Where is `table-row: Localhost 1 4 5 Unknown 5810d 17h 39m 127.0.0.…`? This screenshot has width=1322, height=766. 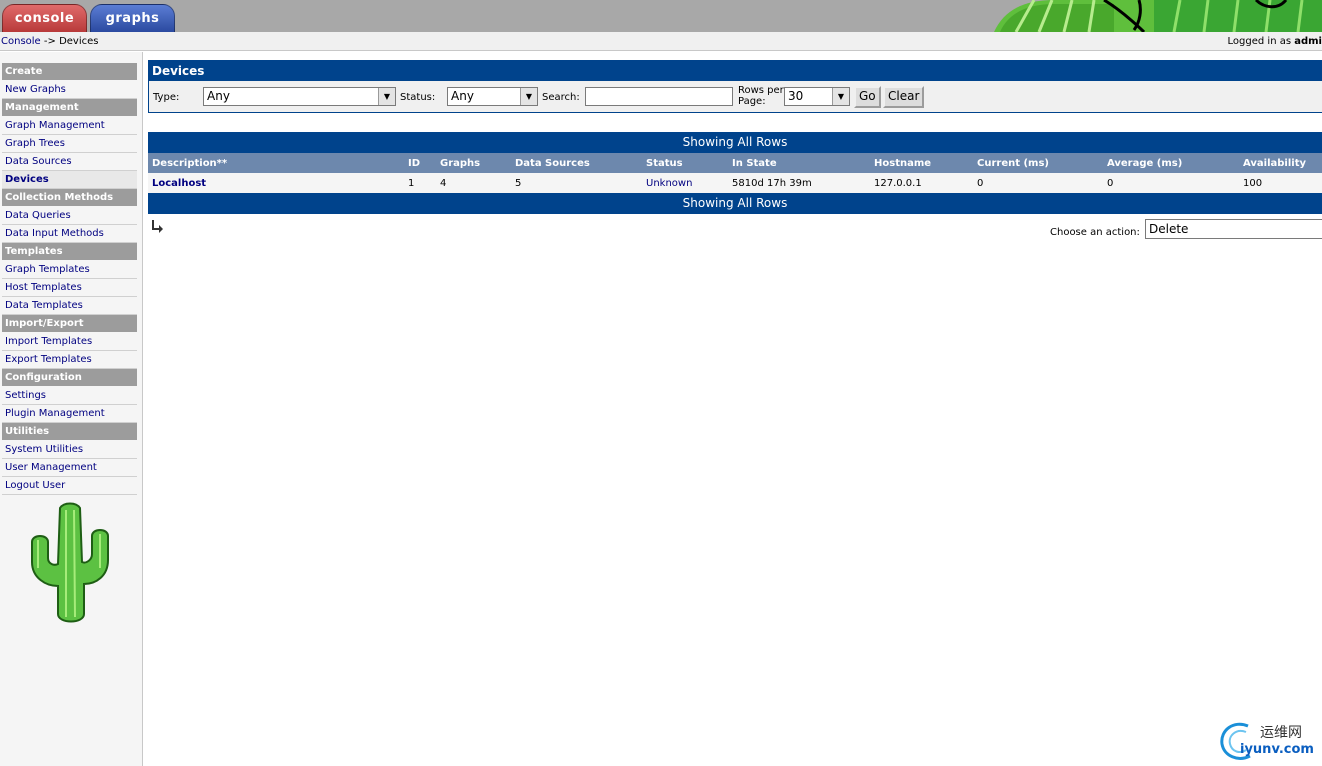 table-row: Localhost 1 4 5 Unknown 5810d 17h 39m 127.0.0.… is located at coordinates (735, 183).